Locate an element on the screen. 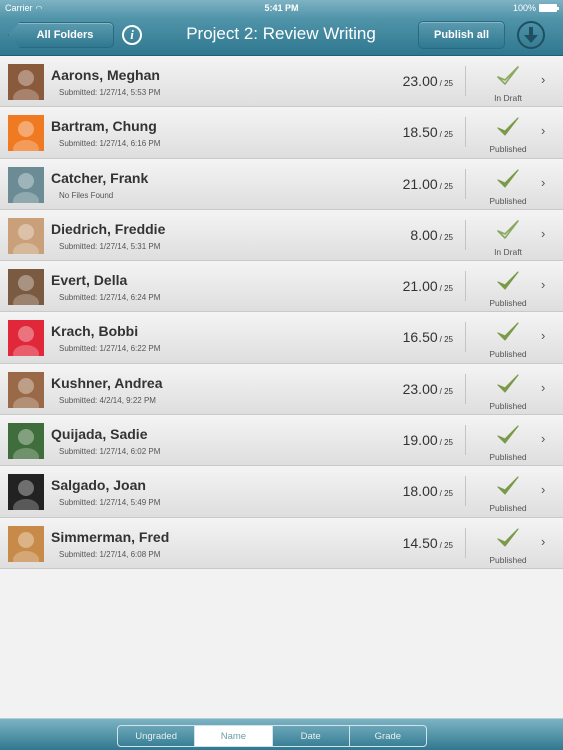 Image resolution: width=563 pixels, height=750 pixels. student-name: Simmerman, Fred is located at coordinates (110, 536).